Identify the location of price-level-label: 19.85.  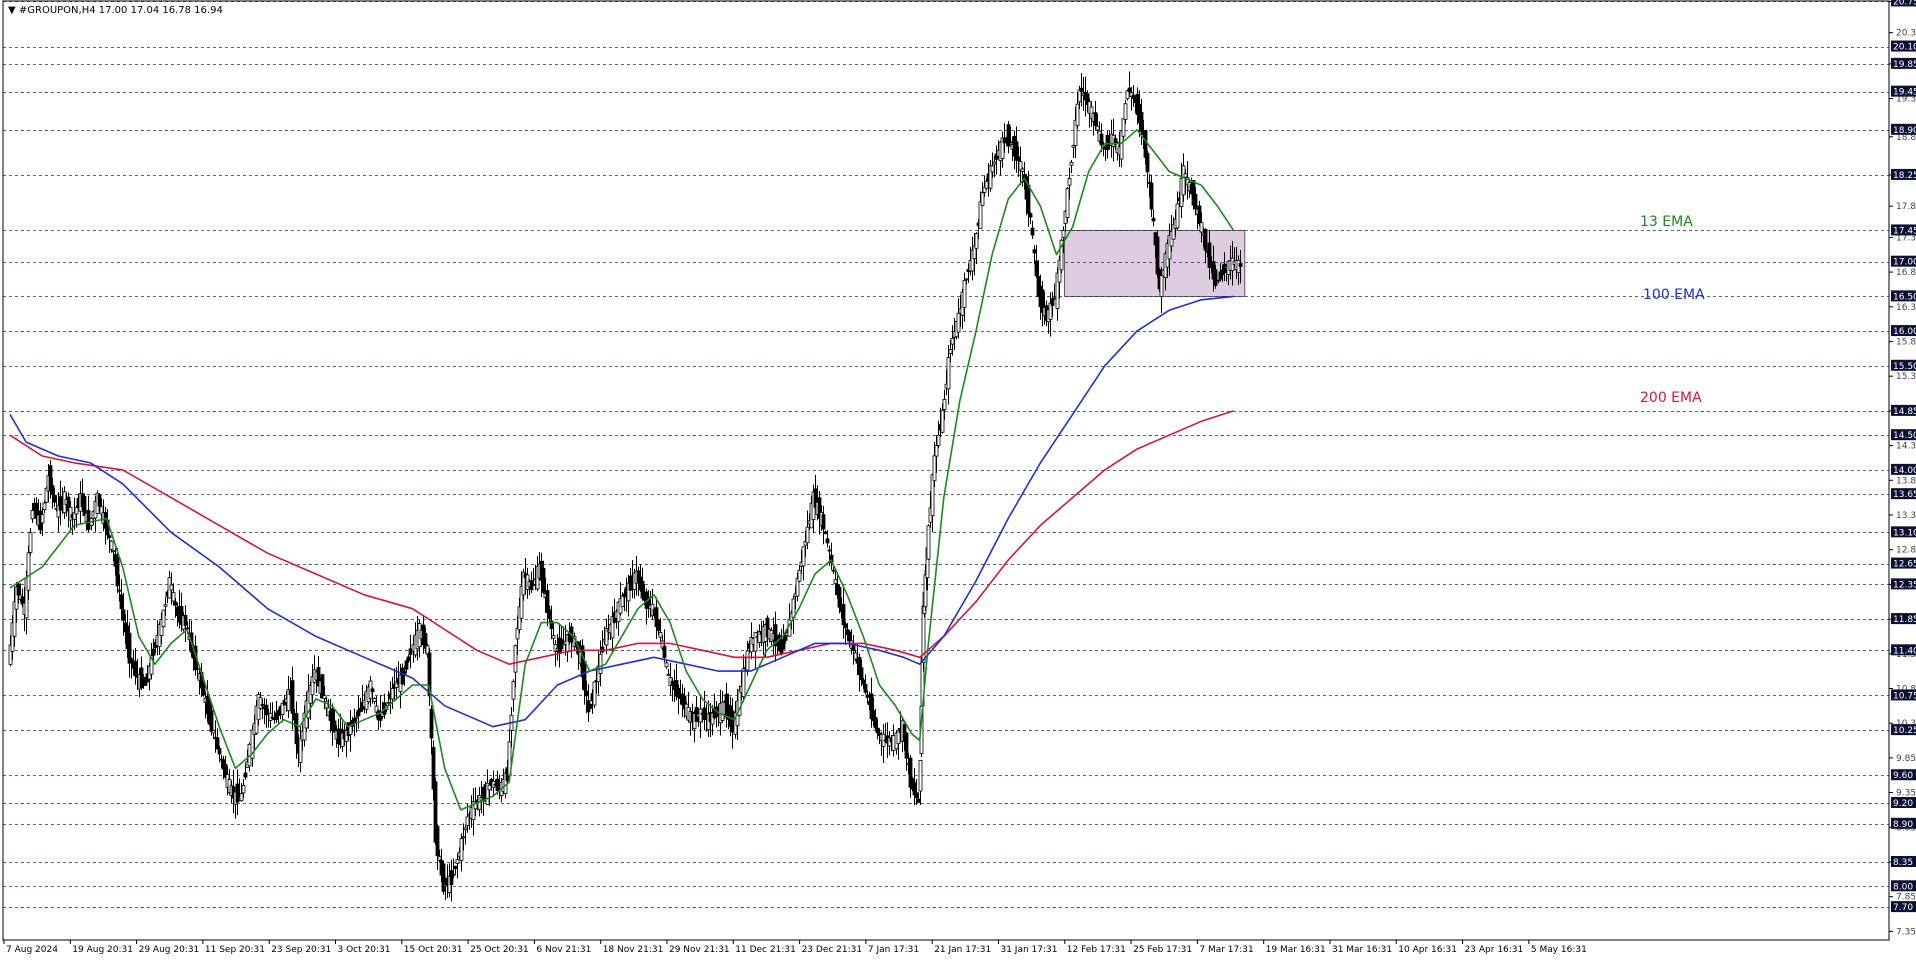
(1904, 65).